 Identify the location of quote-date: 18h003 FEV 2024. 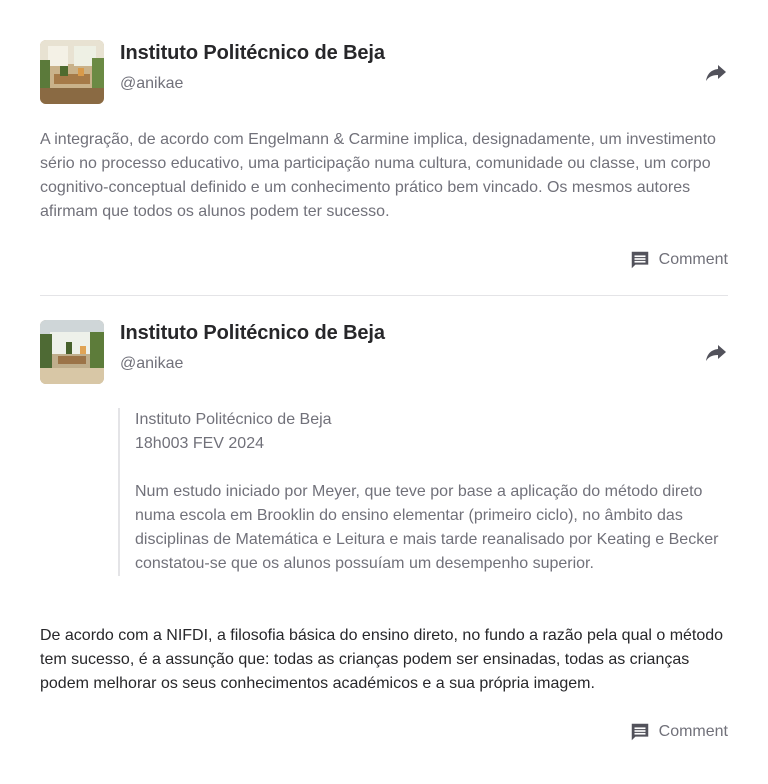
(199, 443).